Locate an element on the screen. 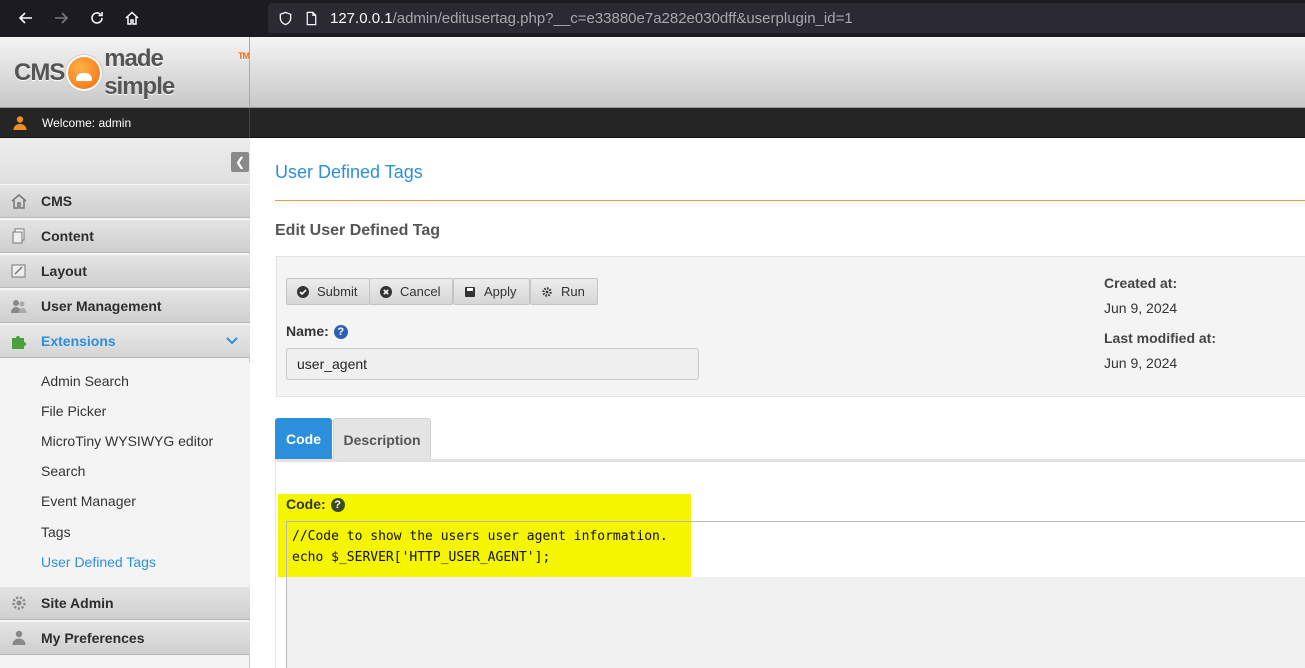 The height and width of the screenshot is (668, 1305). forward-icon is located at coordinates (61, 18).